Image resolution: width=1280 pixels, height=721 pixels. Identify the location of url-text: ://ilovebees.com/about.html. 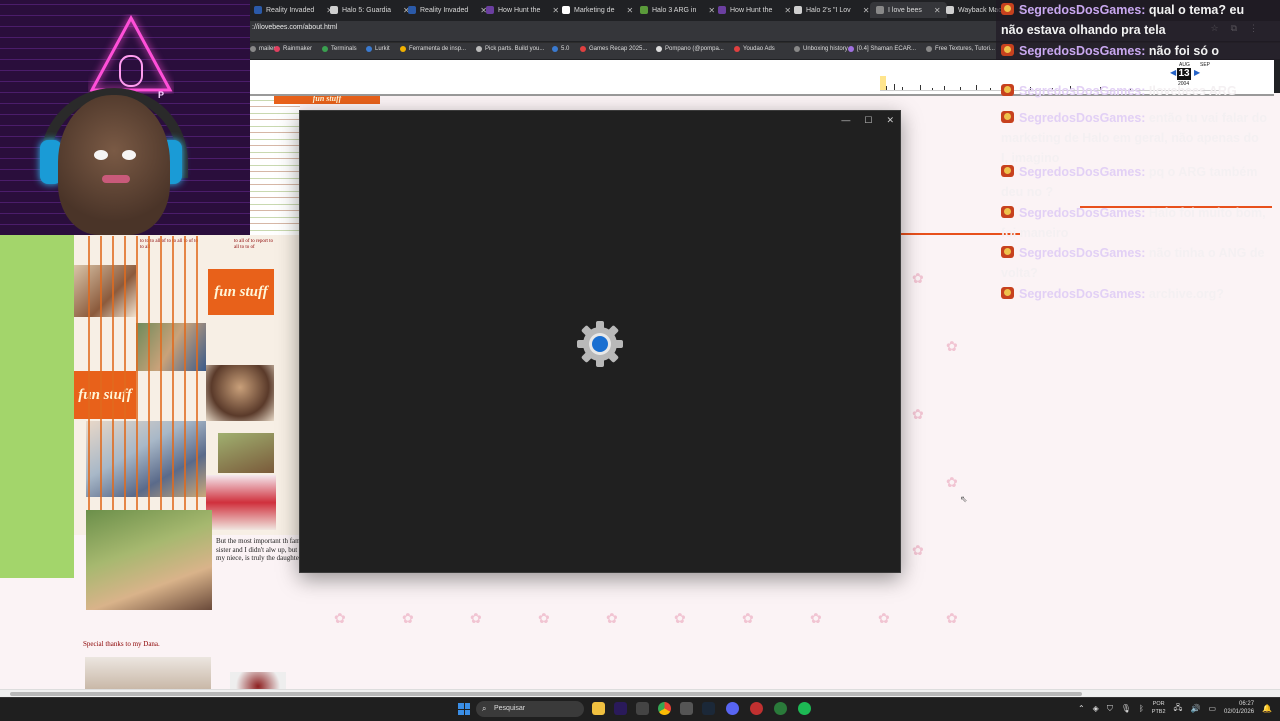
(294, 27).